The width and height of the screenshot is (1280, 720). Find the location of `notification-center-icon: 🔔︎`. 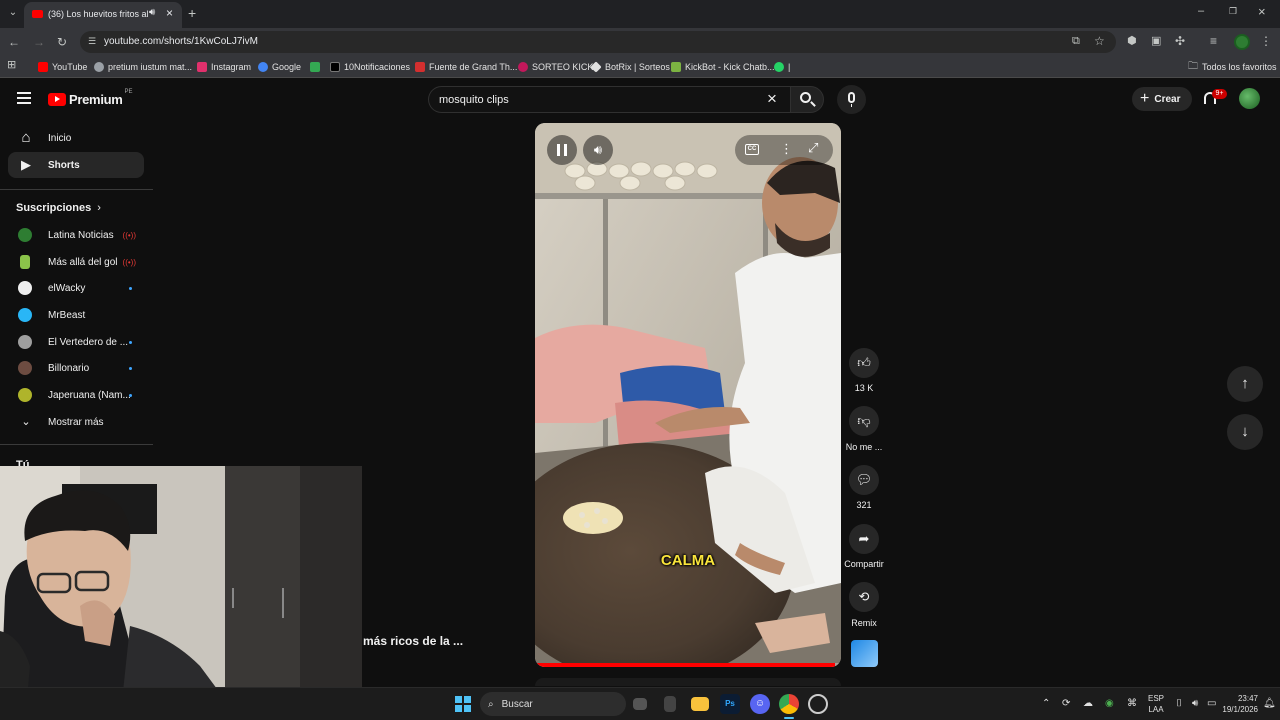

notification-center-icon: 🔔︎ is located at coordinates (1269, 703).